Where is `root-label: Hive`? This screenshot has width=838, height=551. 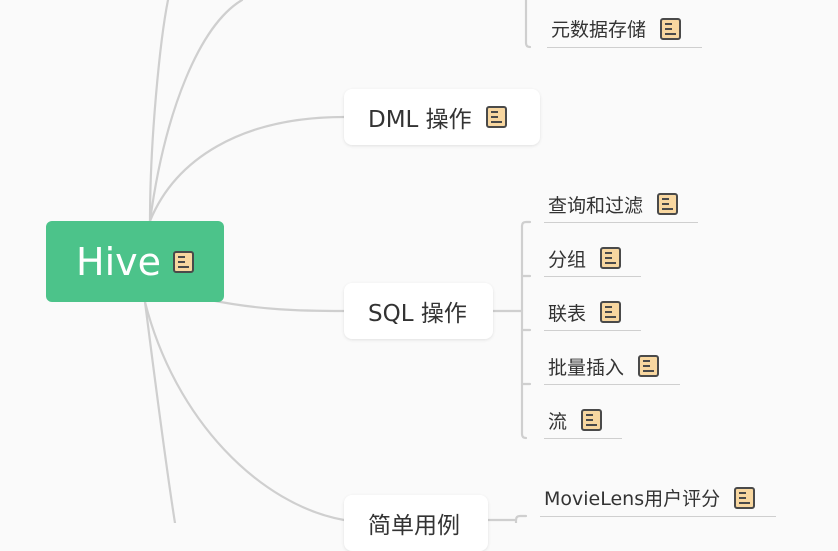 root-label: Hive is located at coordinates (118, 261).